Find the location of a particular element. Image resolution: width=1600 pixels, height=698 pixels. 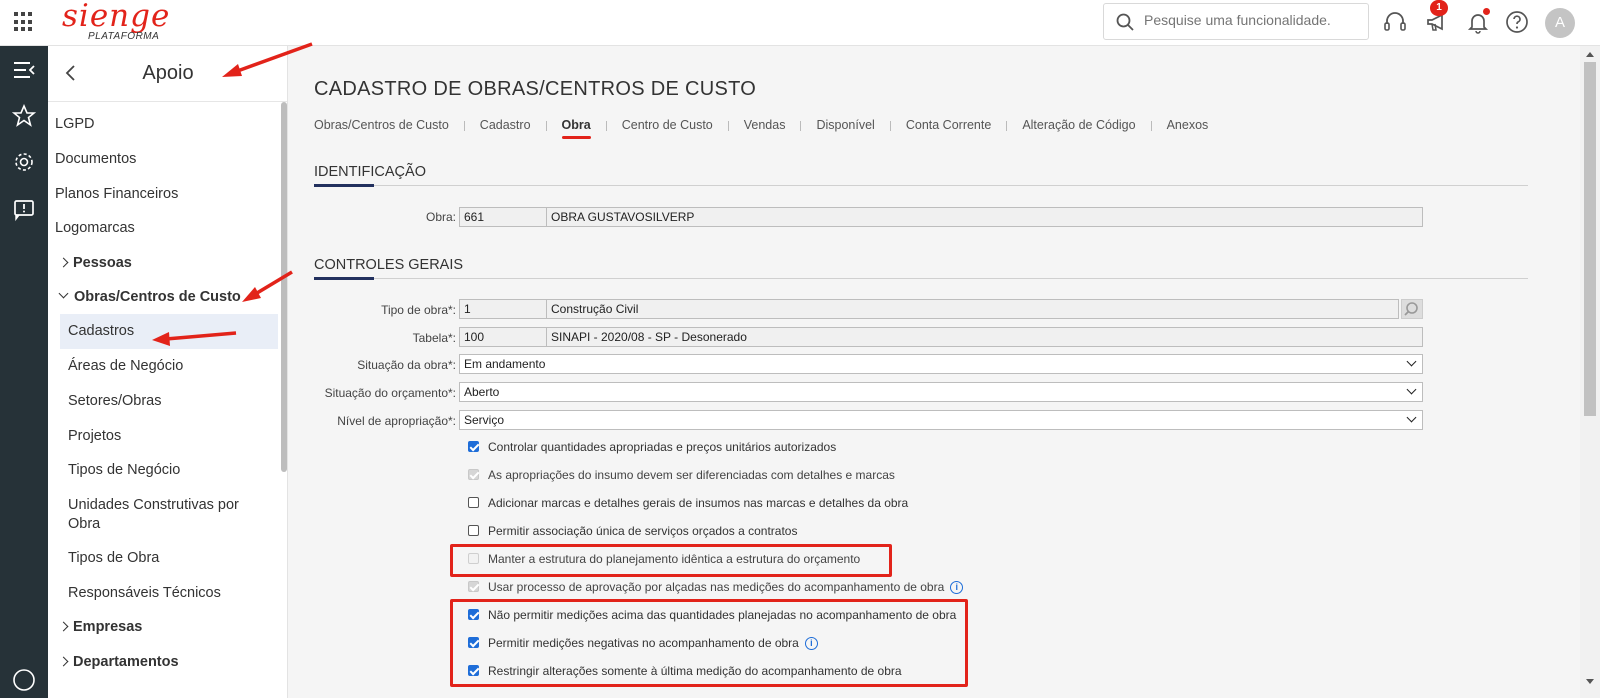

sidebar-group-empresas: Empresas is located at coordinates (100, 627).